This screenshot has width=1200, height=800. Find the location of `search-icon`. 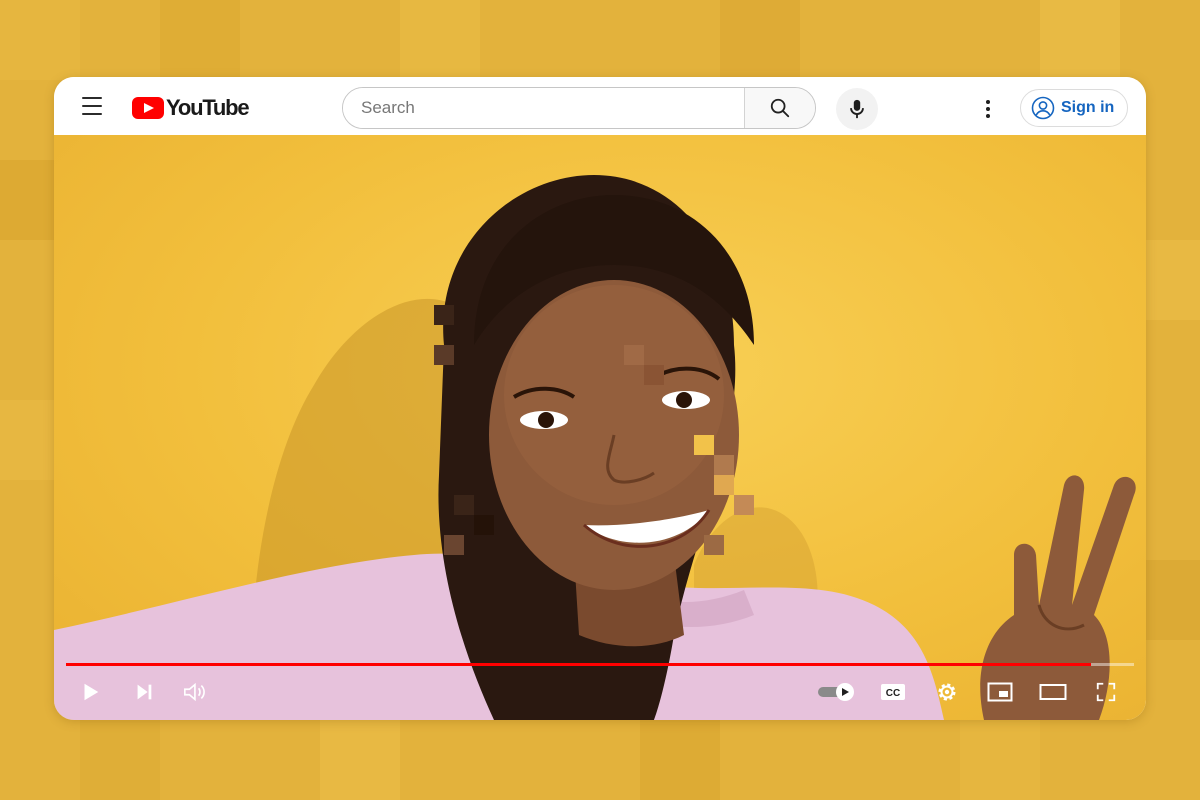

search-icon is located at coordinates (780, 108).